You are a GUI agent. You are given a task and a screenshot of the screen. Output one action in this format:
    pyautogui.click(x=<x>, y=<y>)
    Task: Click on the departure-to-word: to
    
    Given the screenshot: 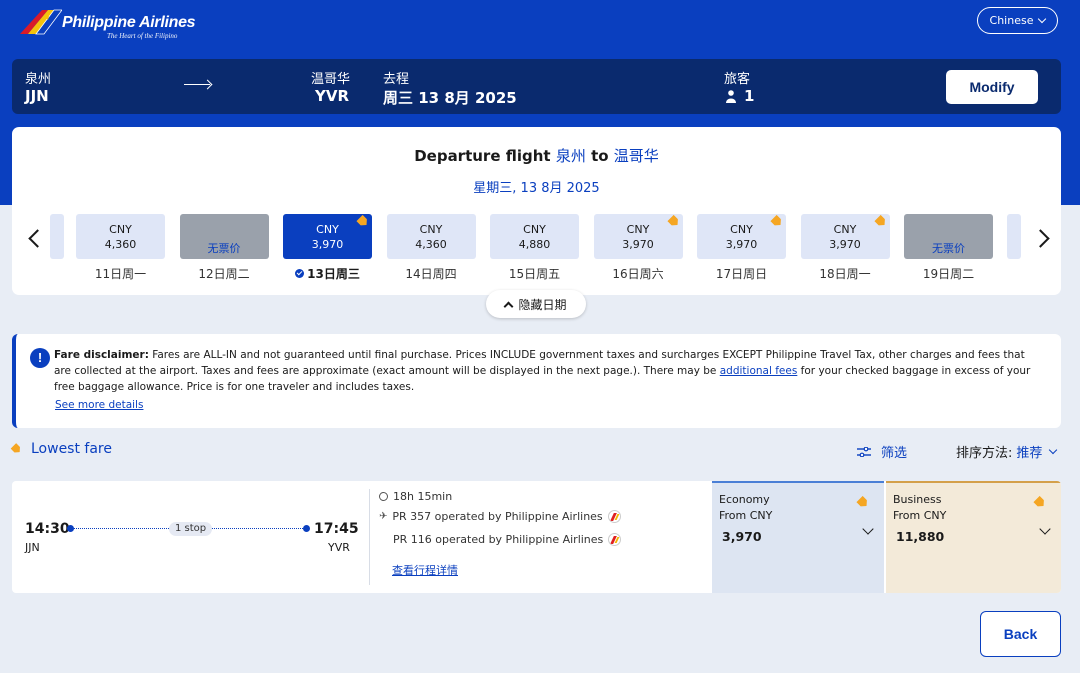 What is the action you would take?
    pyautogui.click(x=600, y=156)
    